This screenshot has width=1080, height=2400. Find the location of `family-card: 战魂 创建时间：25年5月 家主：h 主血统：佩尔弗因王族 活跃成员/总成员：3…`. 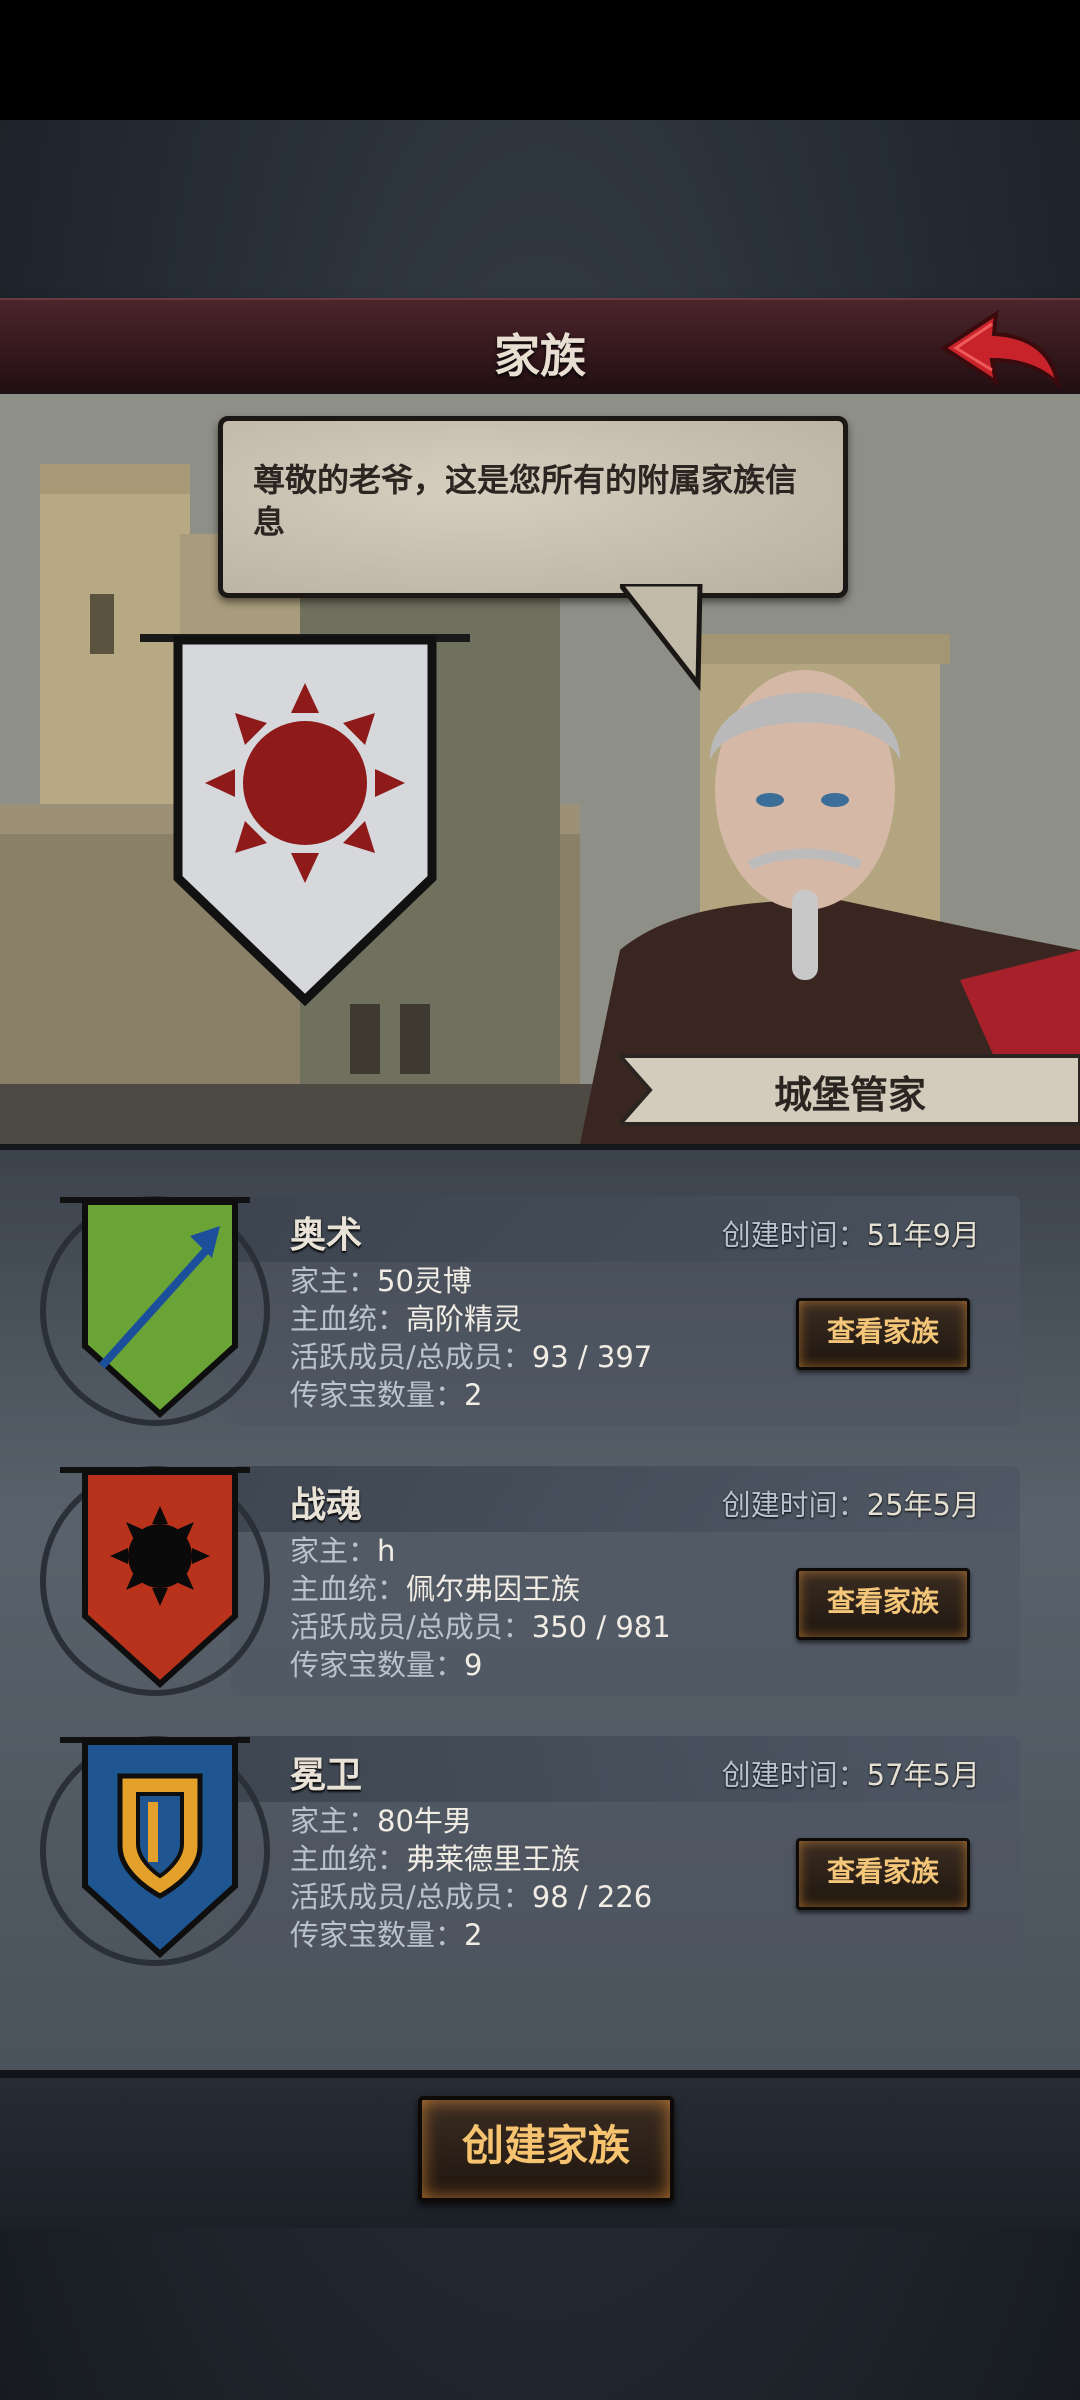

family-card: 战魂 创建时间：25年5月 家主：h 主血统：佩尔弗因王族 活跃成员/总成员：3… is located at coordinates (530, 1581).